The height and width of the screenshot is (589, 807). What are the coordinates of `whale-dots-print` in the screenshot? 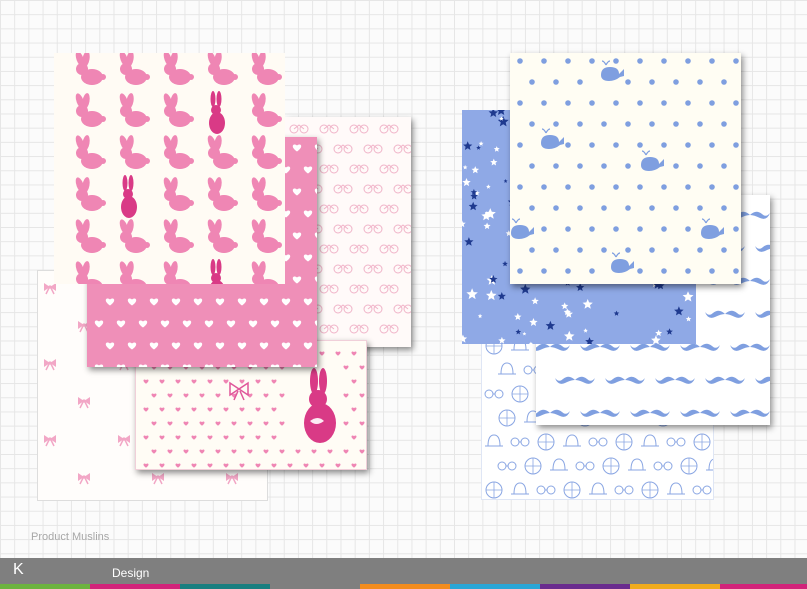 It's located at (625, 168).